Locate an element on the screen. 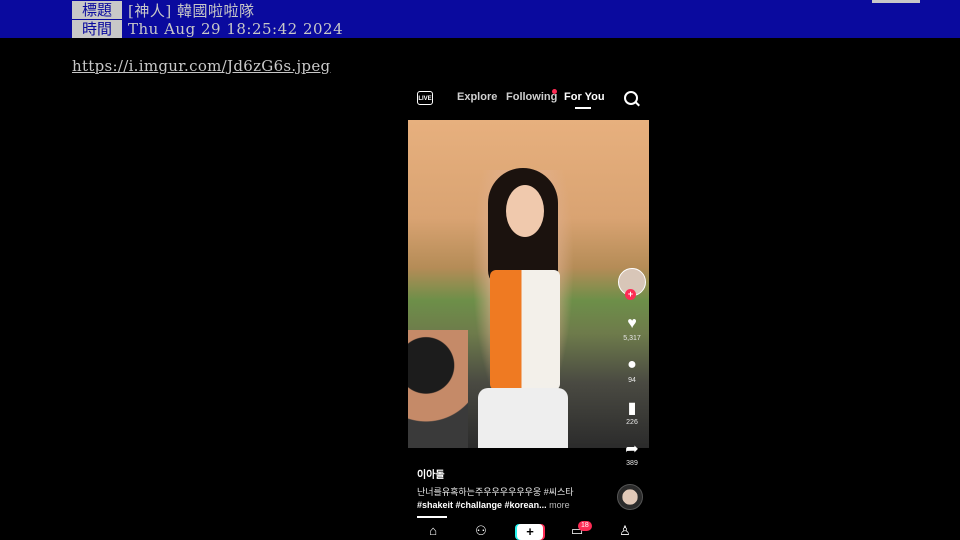 Image resolution: width=960 pixels, height=540 pixels. caption-hashtags-row: #shakeit #challange #korean... more is located at coordinates (512, 505).